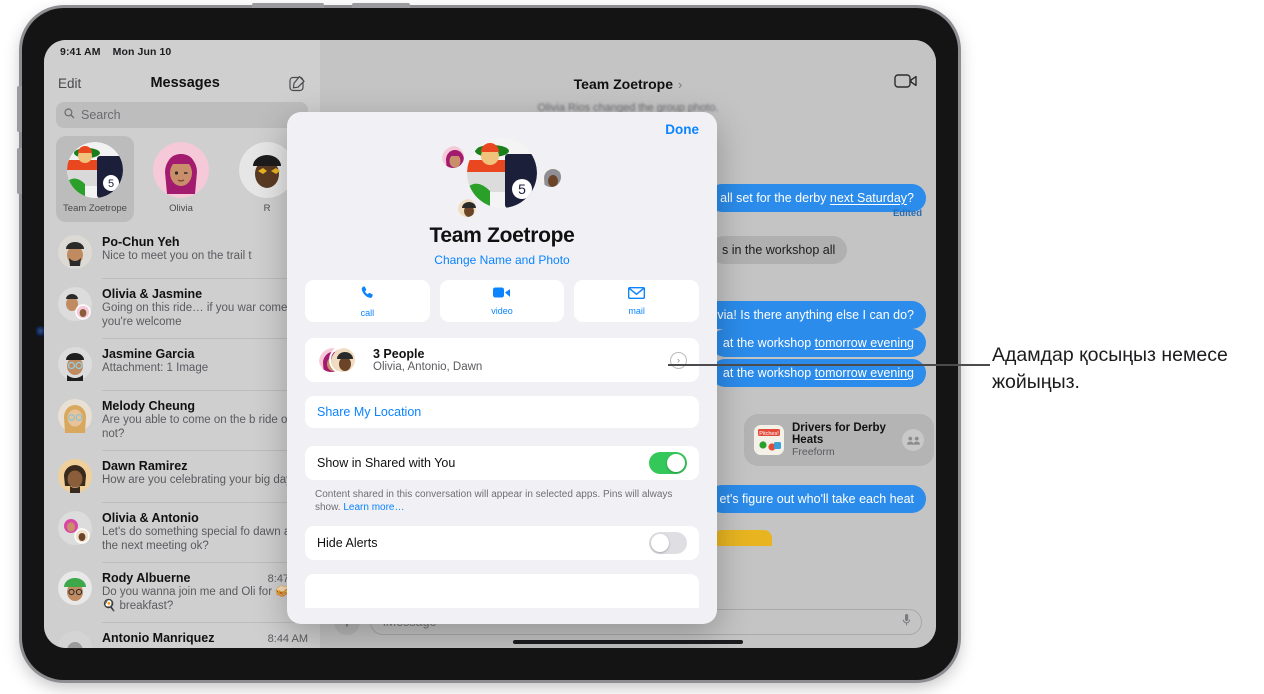  Describe the element at coordinates (146, 578) in the screenshot. I see `list-item-title: Rody Albuerne` at that location.